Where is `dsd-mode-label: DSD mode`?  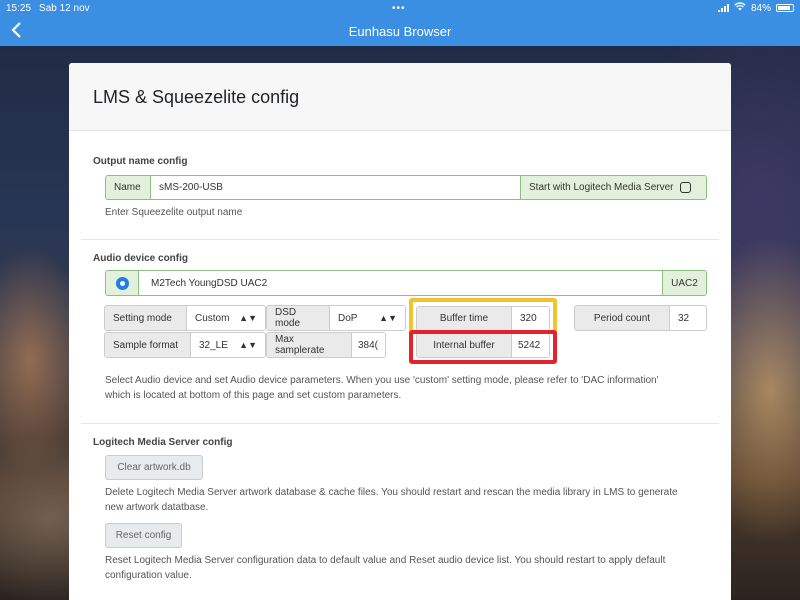
dsd-mode-label: DSD mode is located at coordinates (298, 318).